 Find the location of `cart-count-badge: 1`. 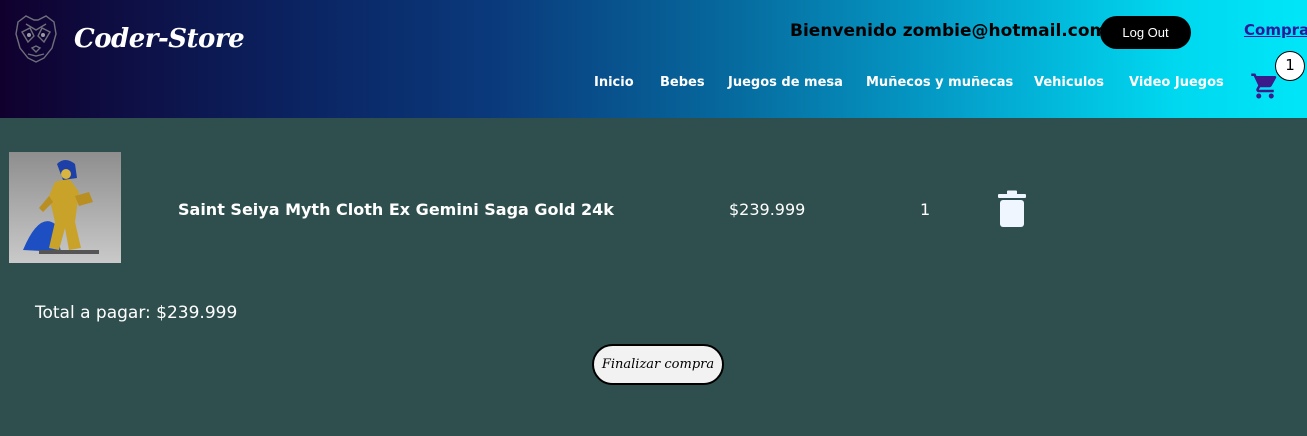

cart-count-badge: 1 is located at coordinates (1290, 66).